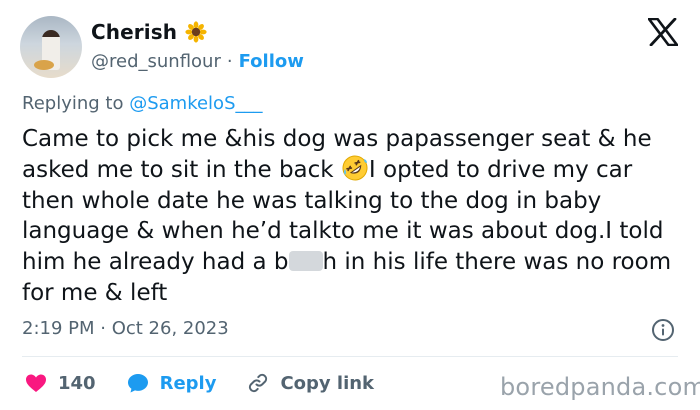  What do you see at coordinates (197, 46) in the screenshot?
I see `user-info: Cherish @red_sunflour · Follow` at bounding box center [197, 46].